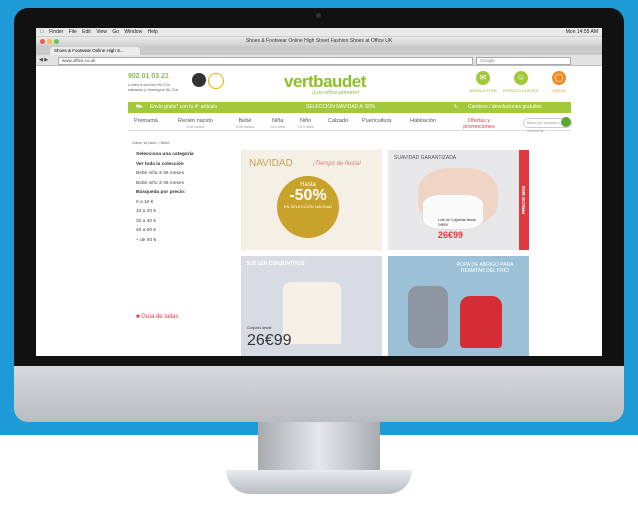 The height and width of the screenshot is (513, 638). What do you see at coordinates (178, 174) in the screenshot?
I see `sidebar-item-bebe-nina: Bebé niña 3-36 meses` at bounding box center [178, 174].